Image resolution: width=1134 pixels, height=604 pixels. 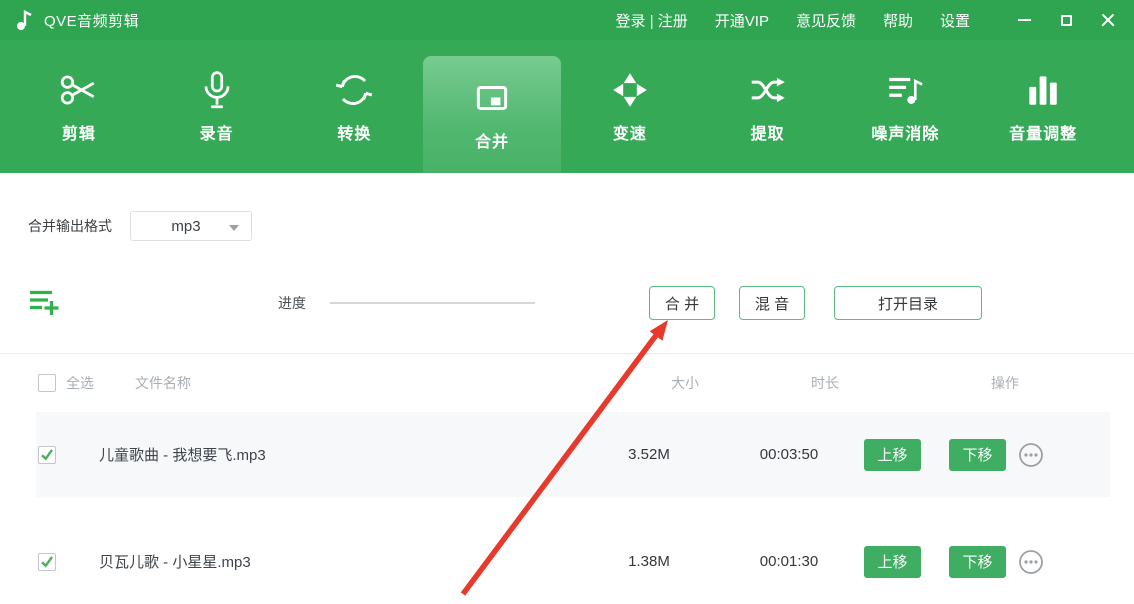 What do you see at coordinates (234, 228) in the screenshot?
I see `chevron-down-icon` at bounding box center [234, 228].